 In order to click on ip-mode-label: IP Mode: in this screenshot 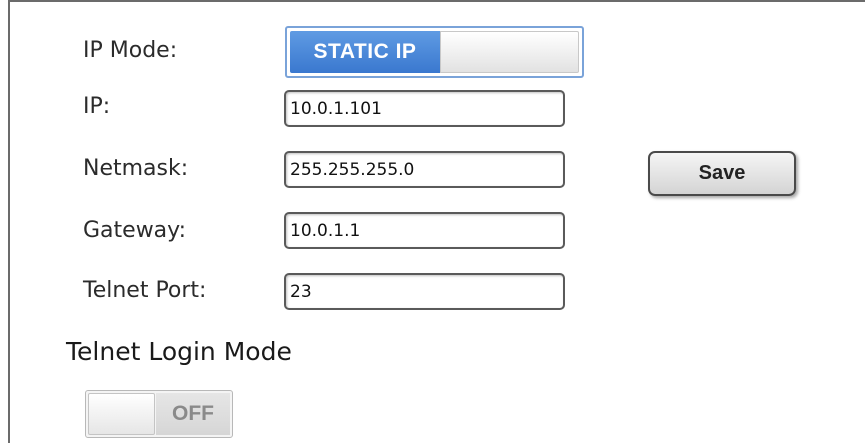, I will do `click(130, 50)`.